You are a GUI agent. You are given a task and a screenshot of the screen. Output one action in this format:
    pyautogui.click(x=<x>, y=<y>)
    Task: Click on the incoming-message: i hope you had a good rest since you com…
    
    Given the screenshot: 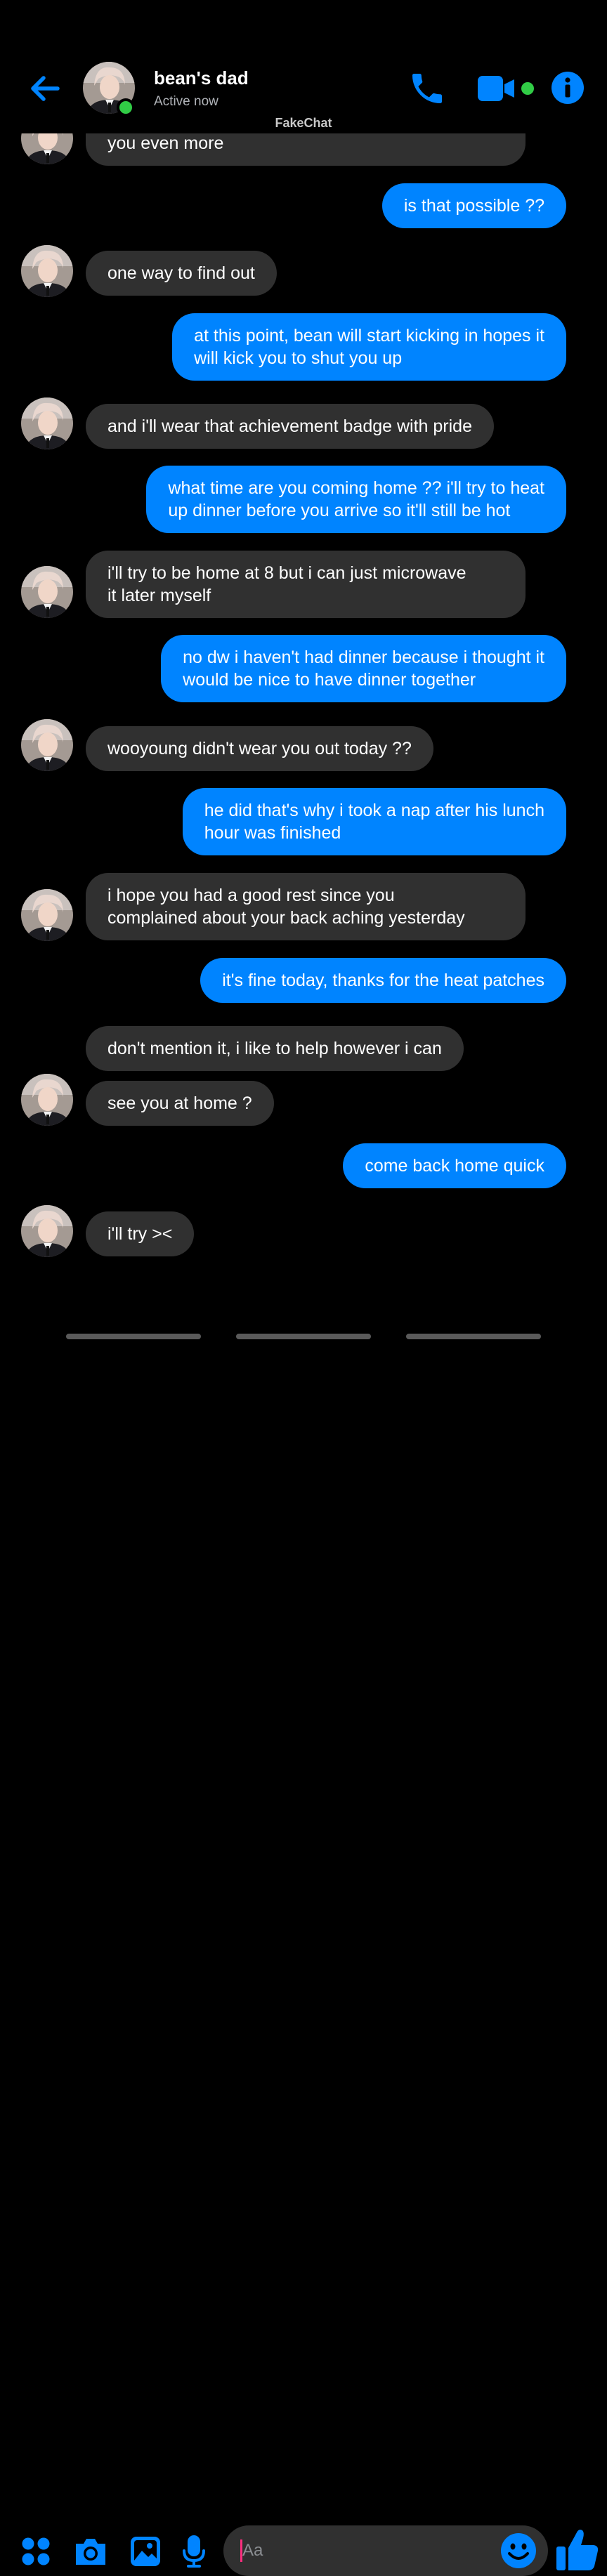 What is the action you would take?
    pyautogui.click(x=306, y=906)
    